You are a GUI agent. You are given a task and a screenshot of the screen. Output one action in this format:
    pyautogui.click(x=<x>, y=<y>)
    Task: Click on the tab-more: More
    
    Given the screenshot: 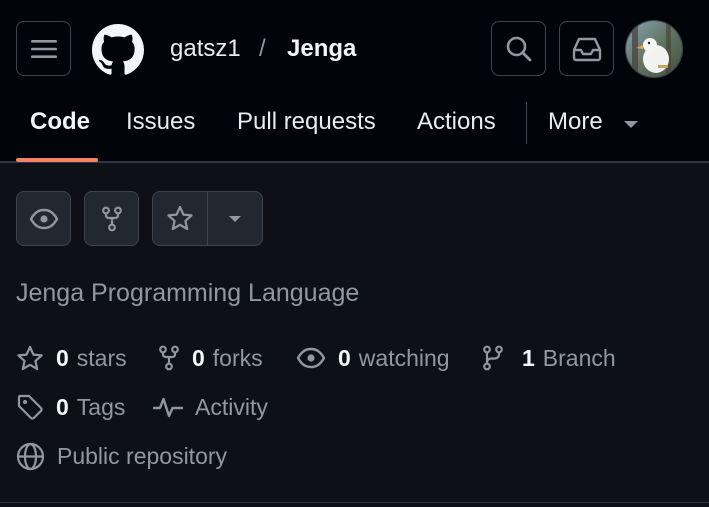 What is the action you would take?
    pyautogui.click(x=593, y=122)
    